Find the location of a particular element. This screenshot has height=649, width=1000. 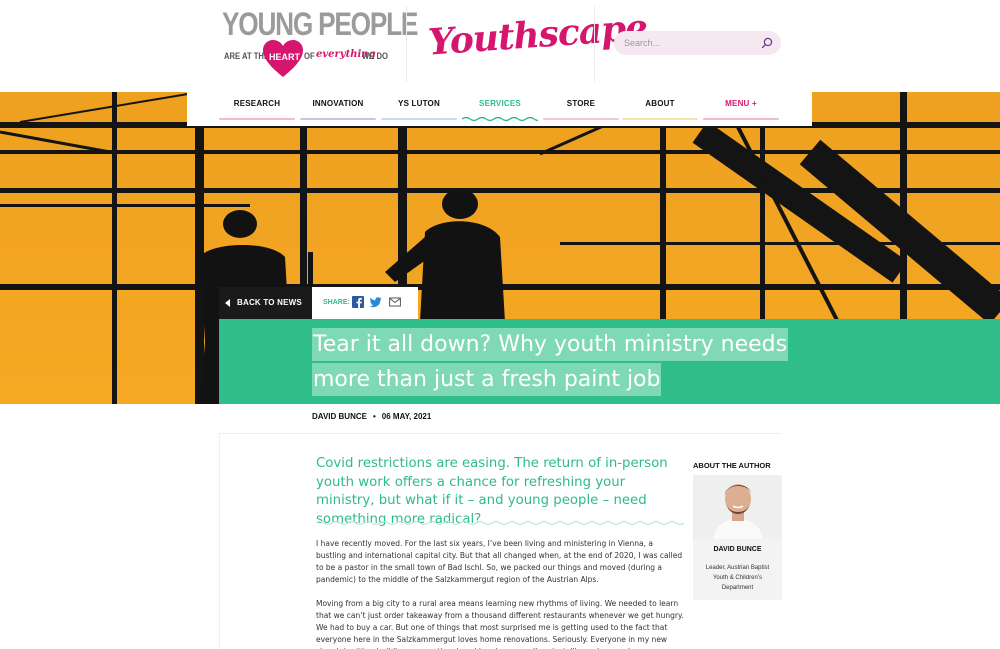

chevron-left-icon is located at coordinates (227, 303).